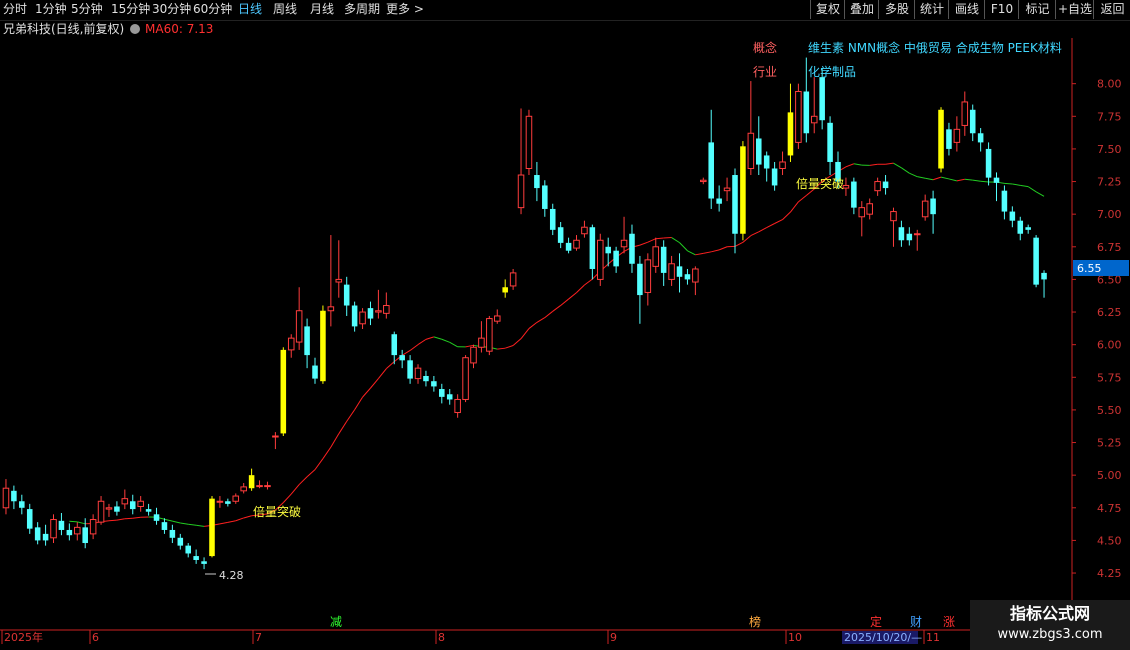  I want to click on tool-button-4: 画线, so click(966, 9).